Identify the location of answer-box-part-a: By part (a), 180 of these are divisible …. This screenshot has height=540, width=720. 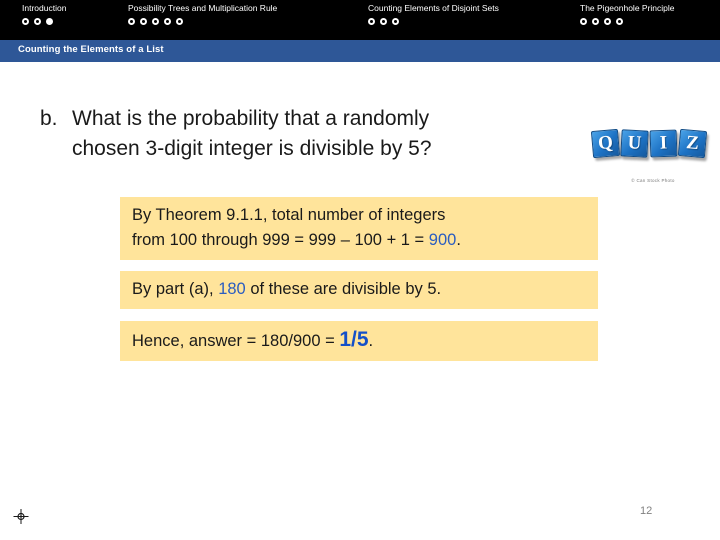
(359, 290).